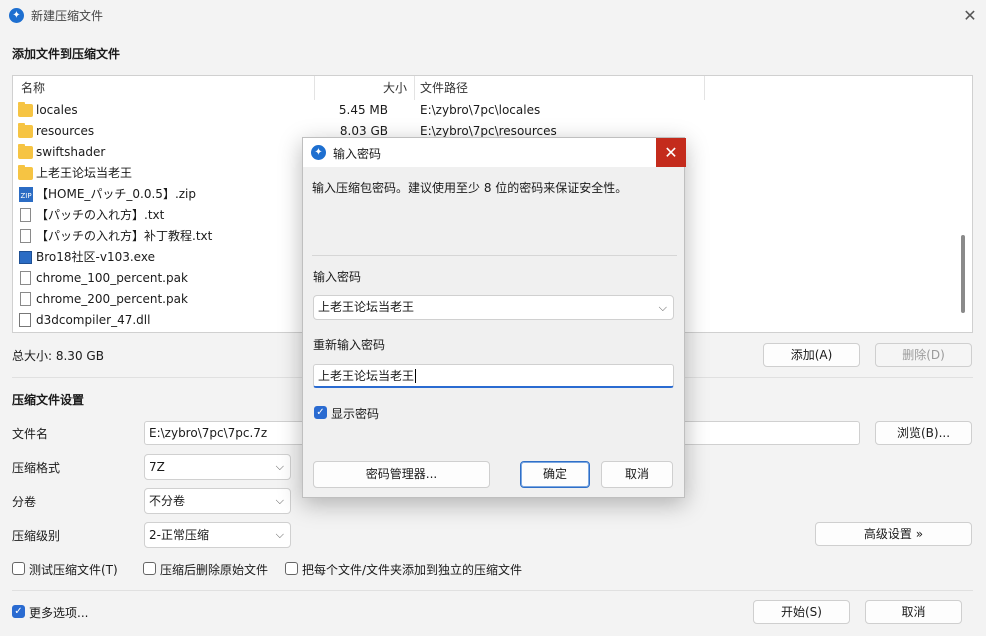 The width and height of the screenshot is (986, 636). What do you see at coordinates (73, 570) in the screenshot?
I see `test-archive-label: 测试压缩文件(T)` at bounding box center [73, 570].